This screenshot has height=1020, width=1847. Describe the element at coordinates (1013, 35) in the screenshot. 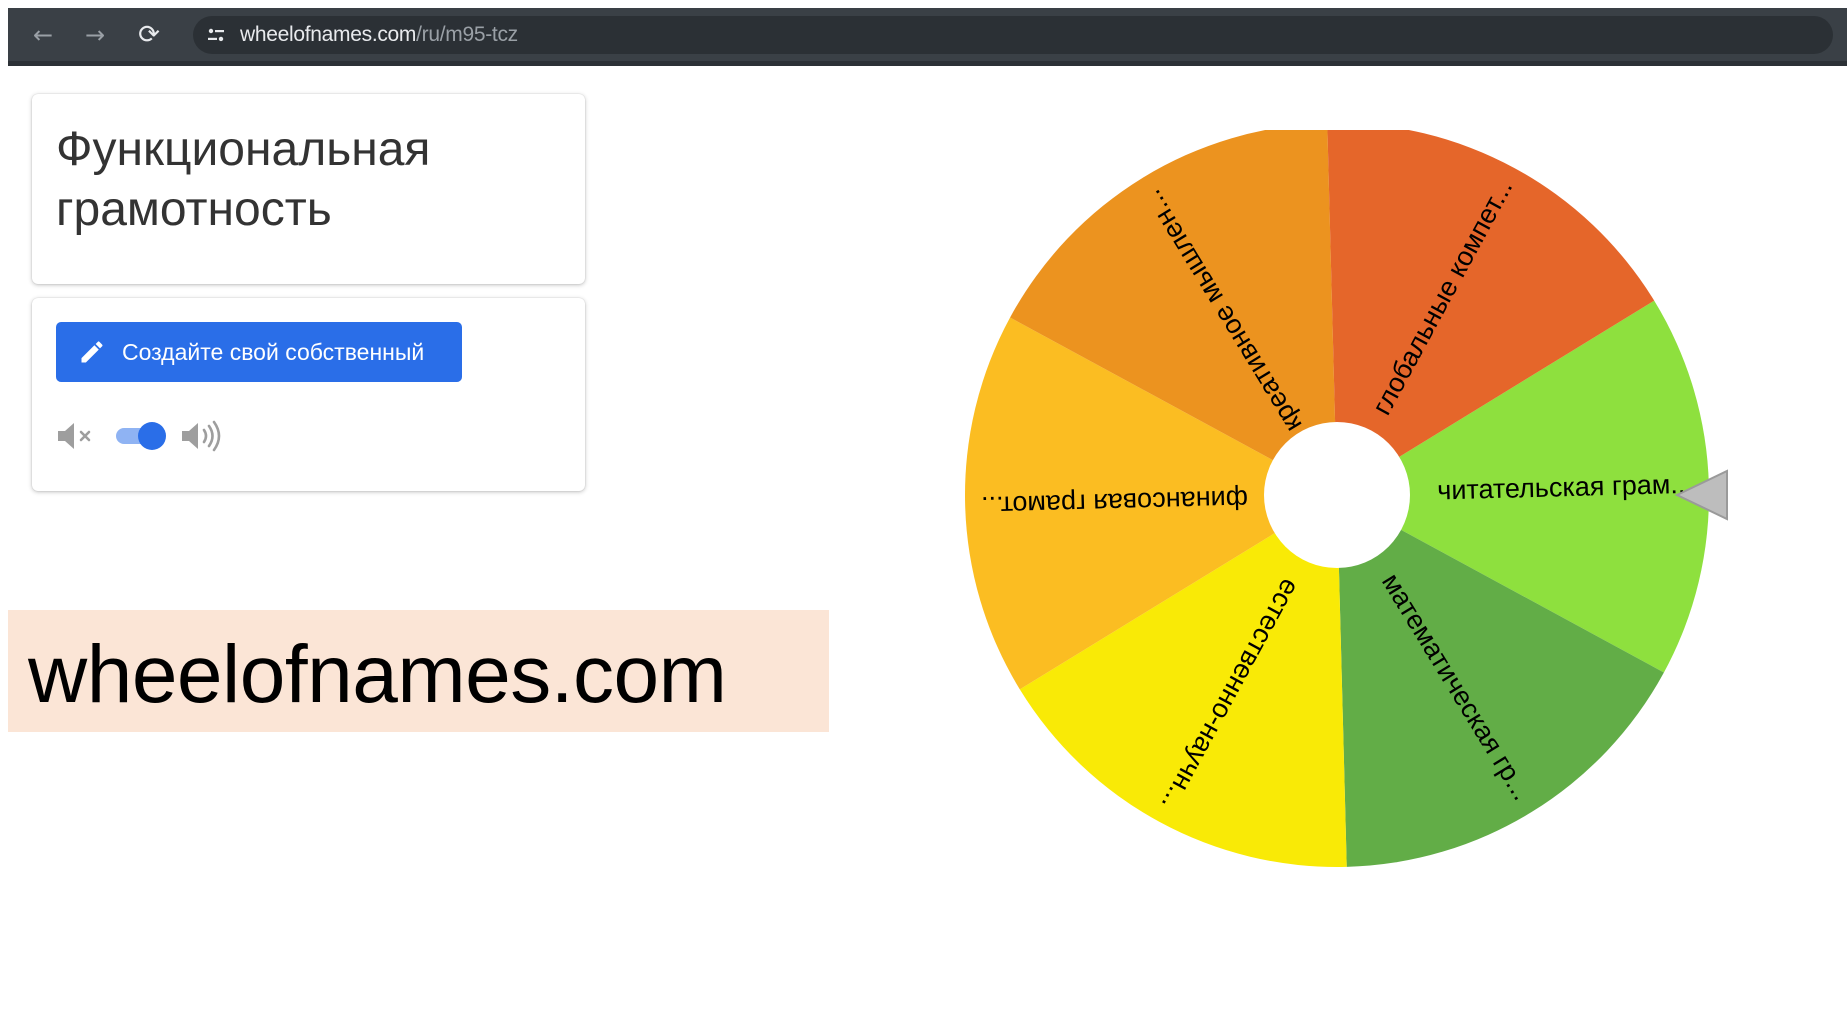

I see `address-bar: wheelofnames.com/ru/m95-tcz` at that location.